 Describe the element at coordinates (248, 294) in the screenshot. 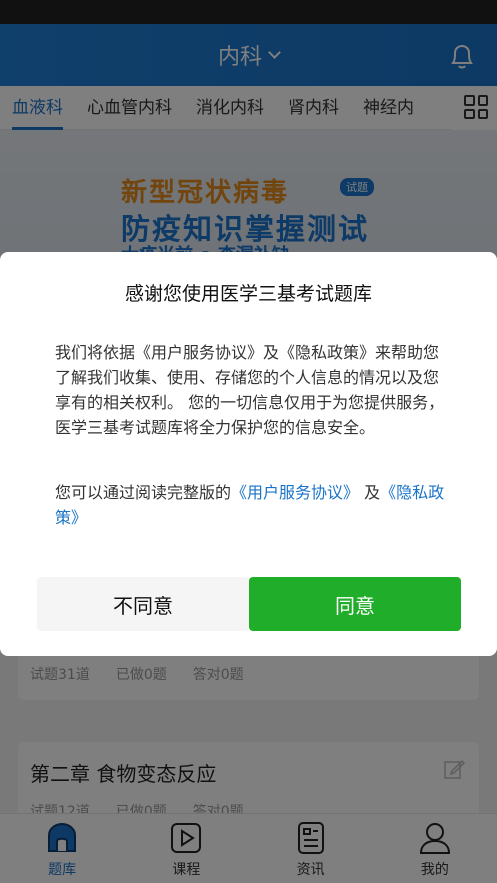

I see `dialog-title: 感谢您使用医学三基考试题库` at that location.